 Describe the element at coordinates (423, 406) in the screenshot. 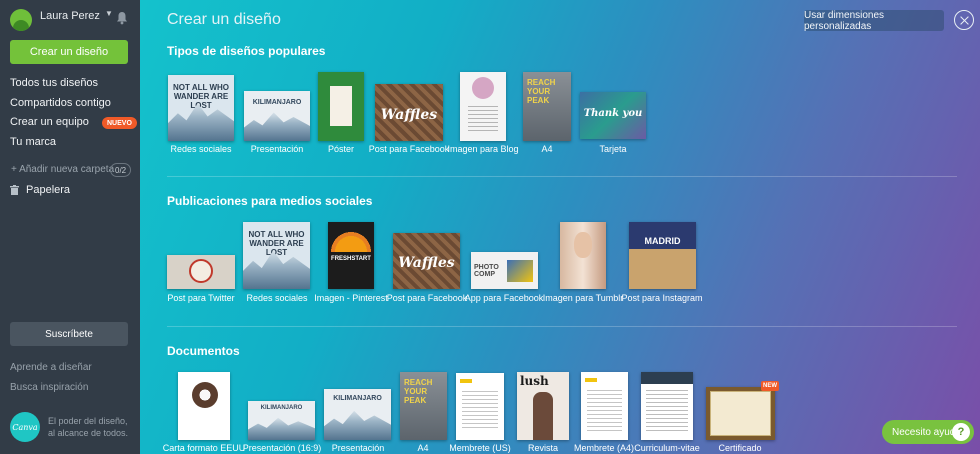

I see `design-thumb-a4-doc: REACH YOUR PEAK` at that location.